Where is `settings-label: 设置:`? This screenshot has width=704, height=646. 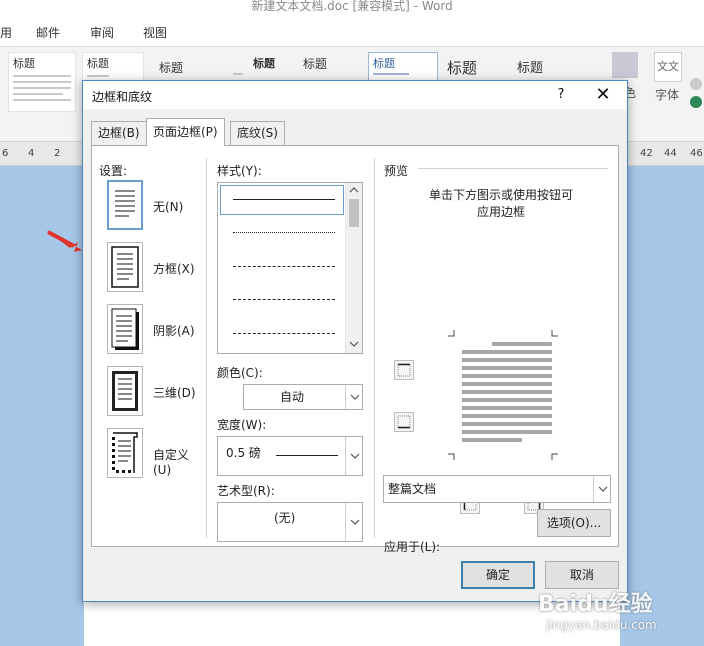
settings-label: 设置: is located at coordinates (113, 171).